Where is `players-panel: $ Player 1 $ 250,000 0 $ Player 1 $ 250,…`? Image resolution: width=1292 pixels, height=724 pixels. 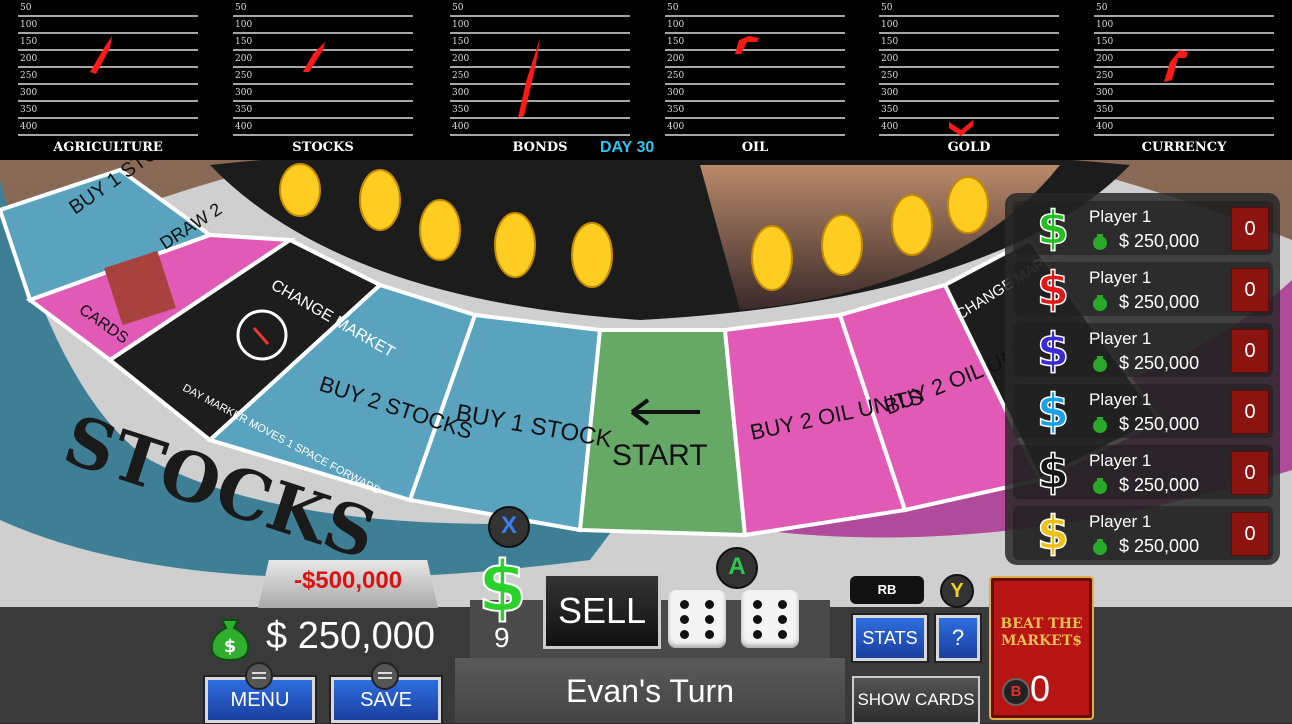
players-panel: $ Player 1 $ 250,000 0 $ Player 1 $ 250,… is located at coordinates (1142, 379).